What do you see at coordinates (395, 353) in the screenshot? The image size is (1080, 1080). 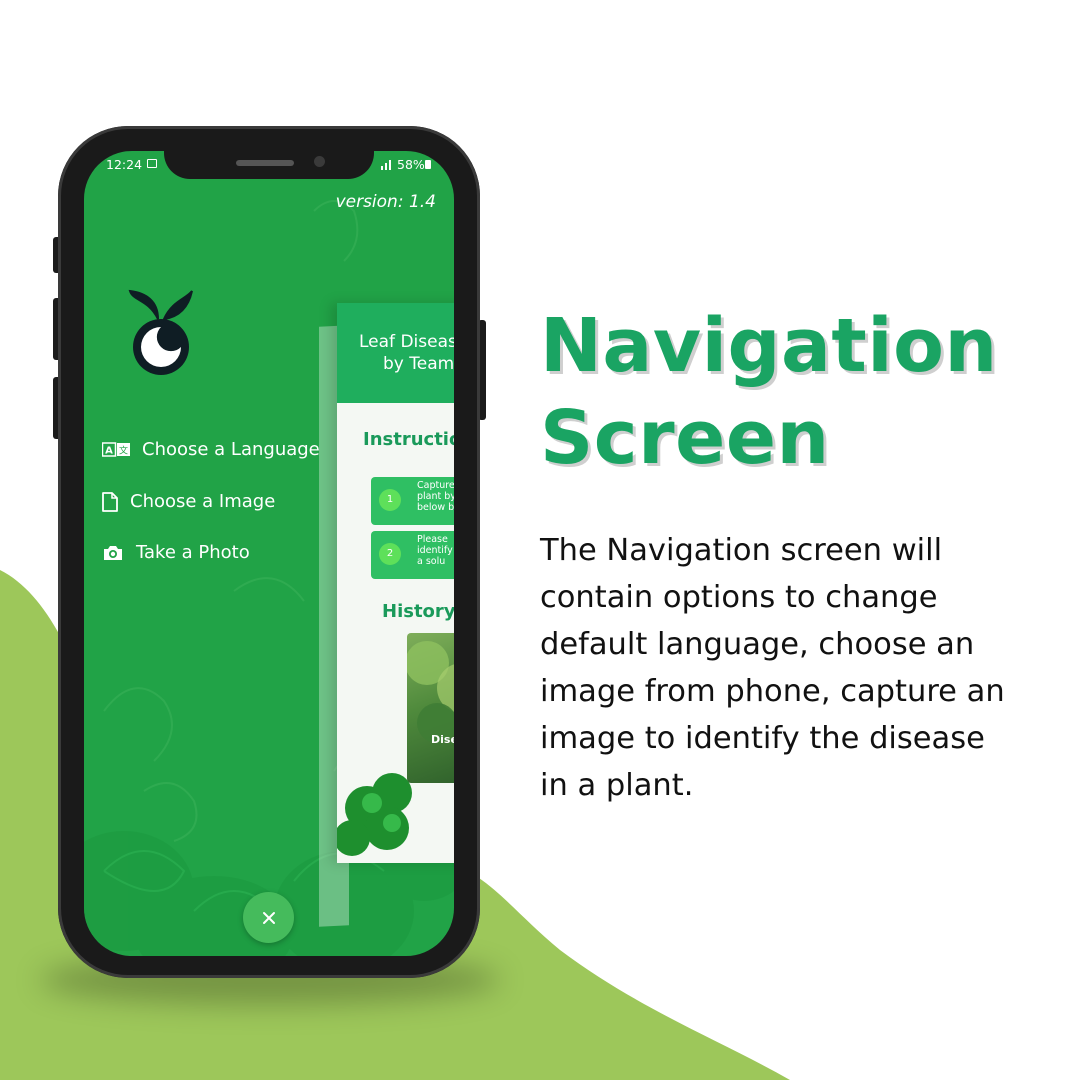 I see `preview-header: Leaf Diseas by Team` at bounding box center [395, 353].